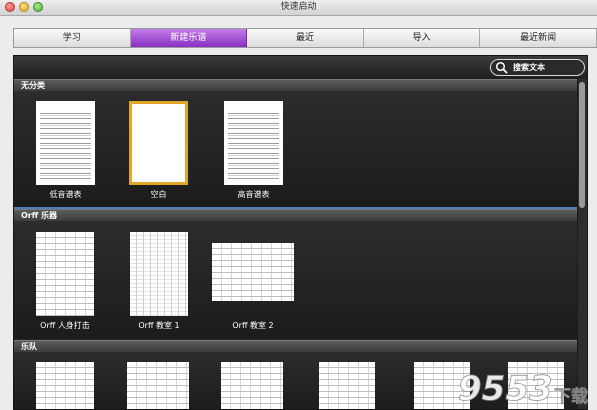 The image size is (597, 410). What do you see at coordinates (571, 396) in the screenshot?
I see `svg-text: 下载` at bounding box center [571, 396].